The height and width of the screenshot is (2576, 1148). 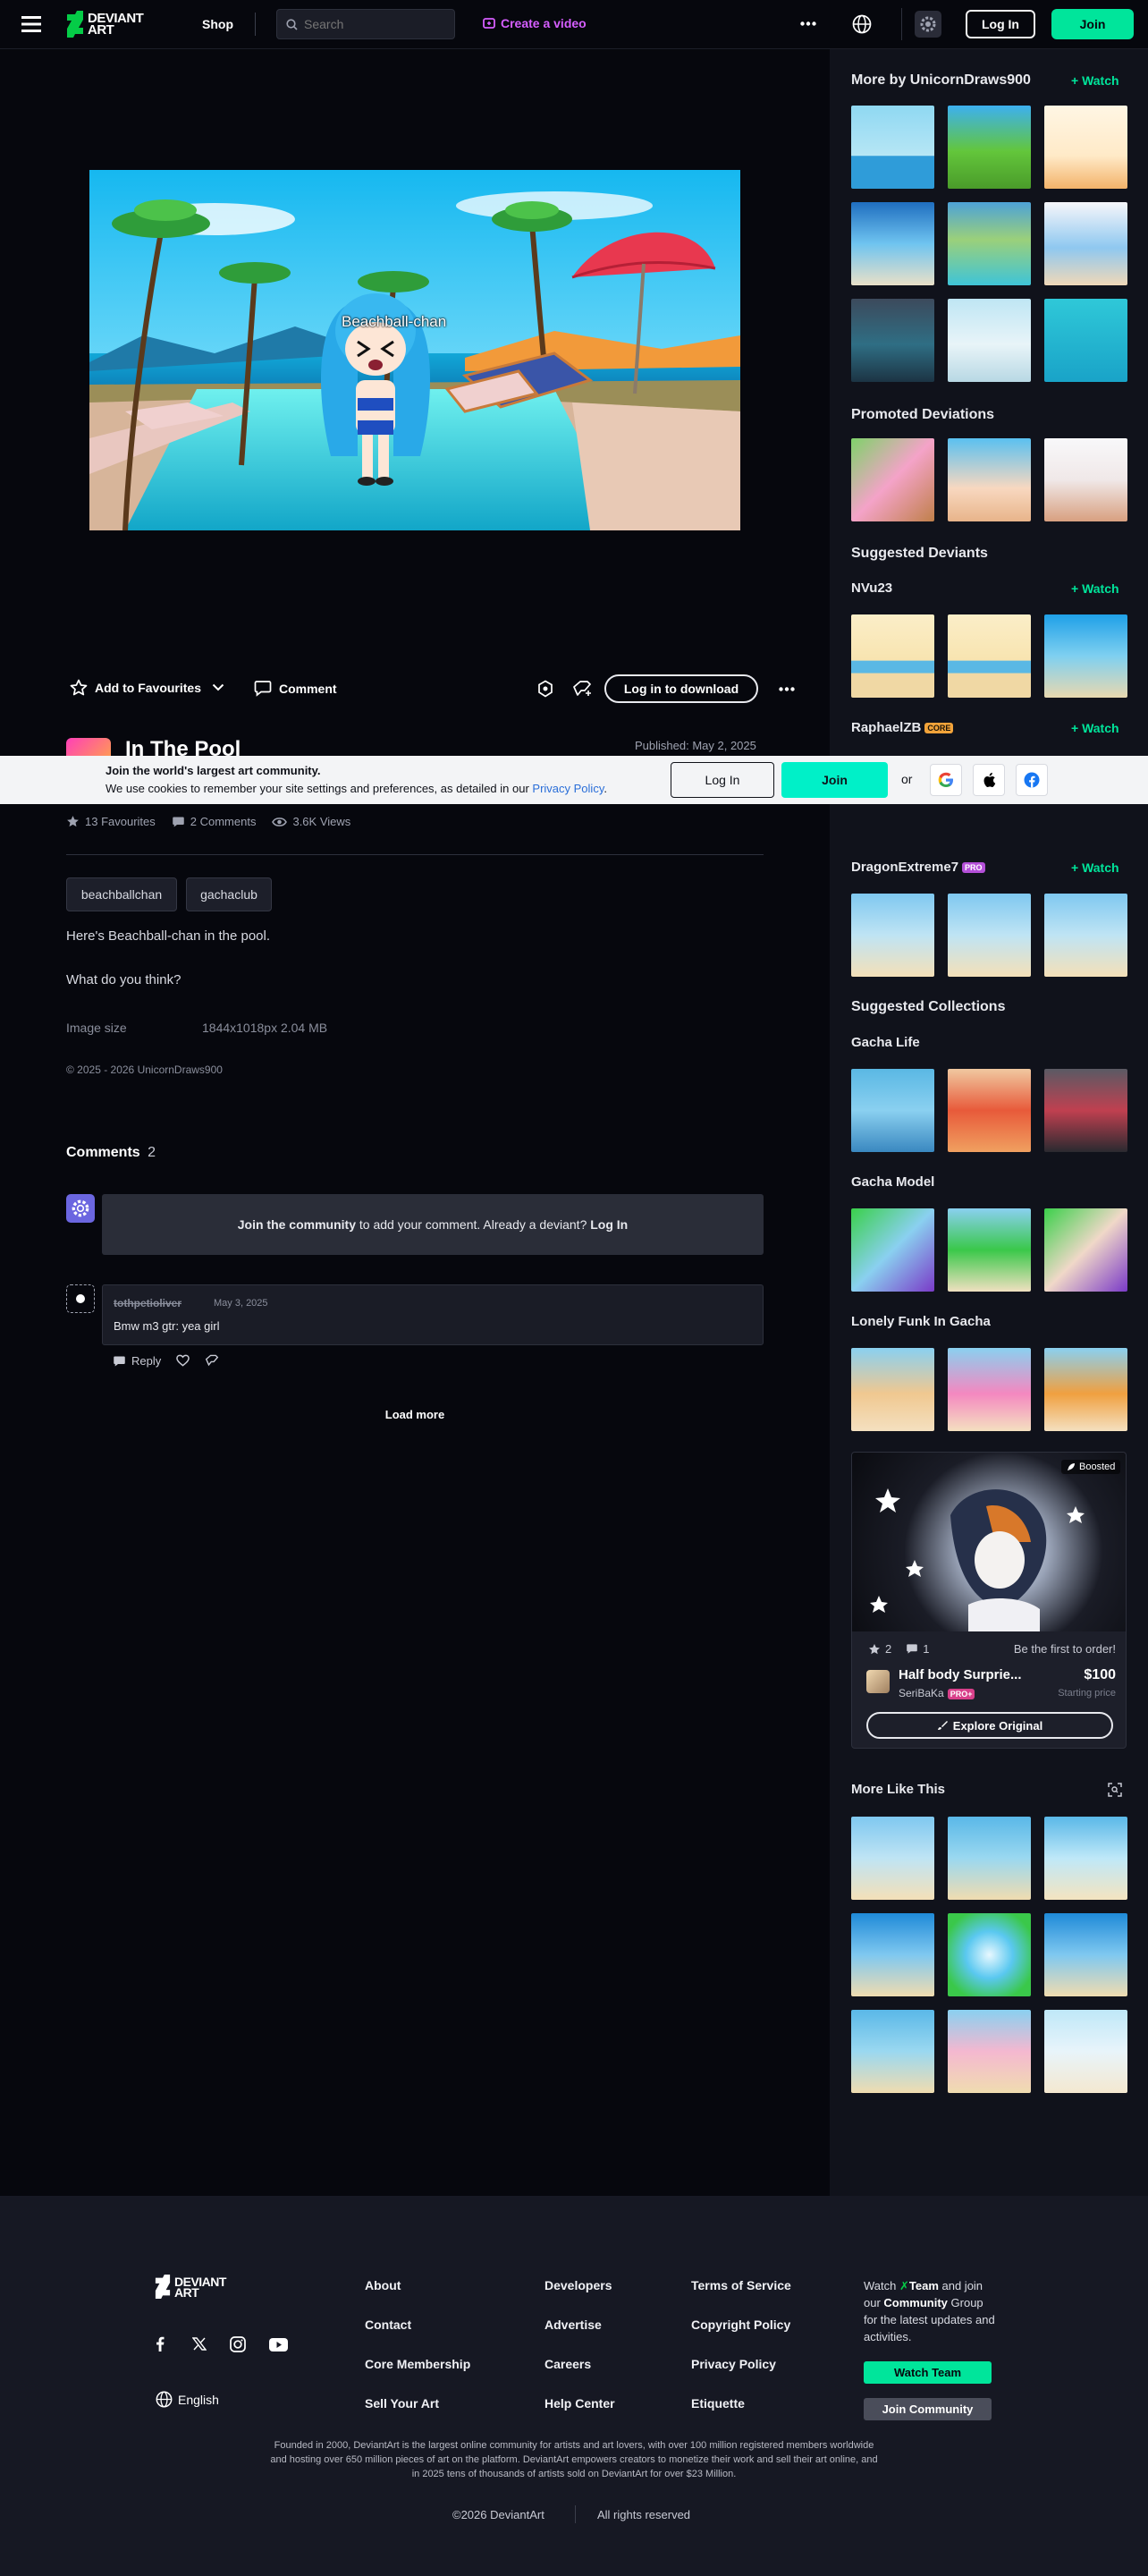 What do you see at coordinates (187, 2399) in the screenshot?
I see `language-selector: English` at bounding box center [187, 2399].